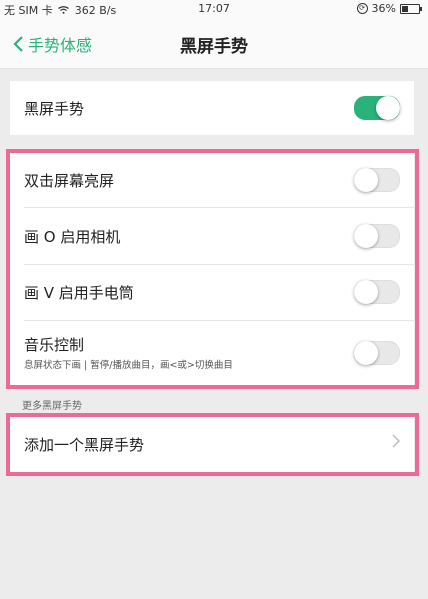 This screenshot has width=428, height=599. I want to click on master-switch-toggle, so click(377, 108).